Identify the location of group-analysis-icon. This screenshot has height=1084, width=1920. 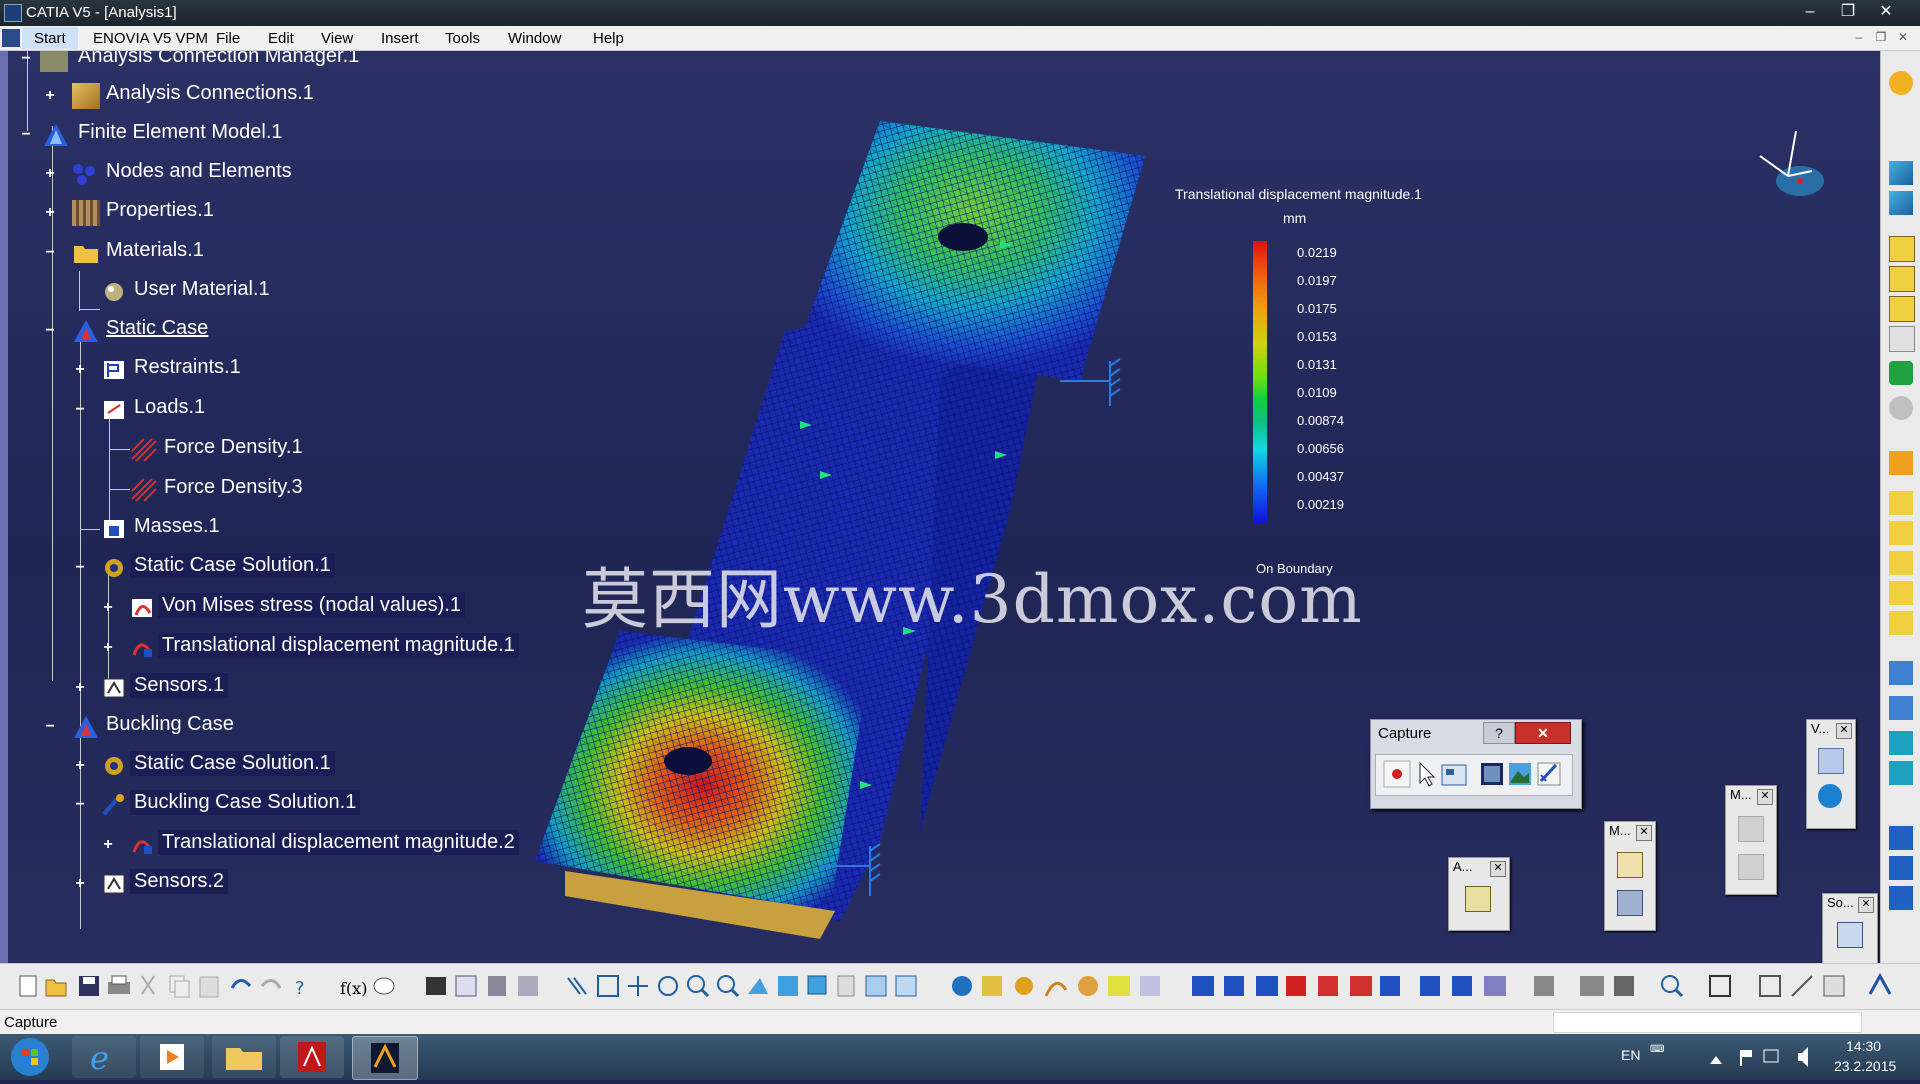
(1624, 986).